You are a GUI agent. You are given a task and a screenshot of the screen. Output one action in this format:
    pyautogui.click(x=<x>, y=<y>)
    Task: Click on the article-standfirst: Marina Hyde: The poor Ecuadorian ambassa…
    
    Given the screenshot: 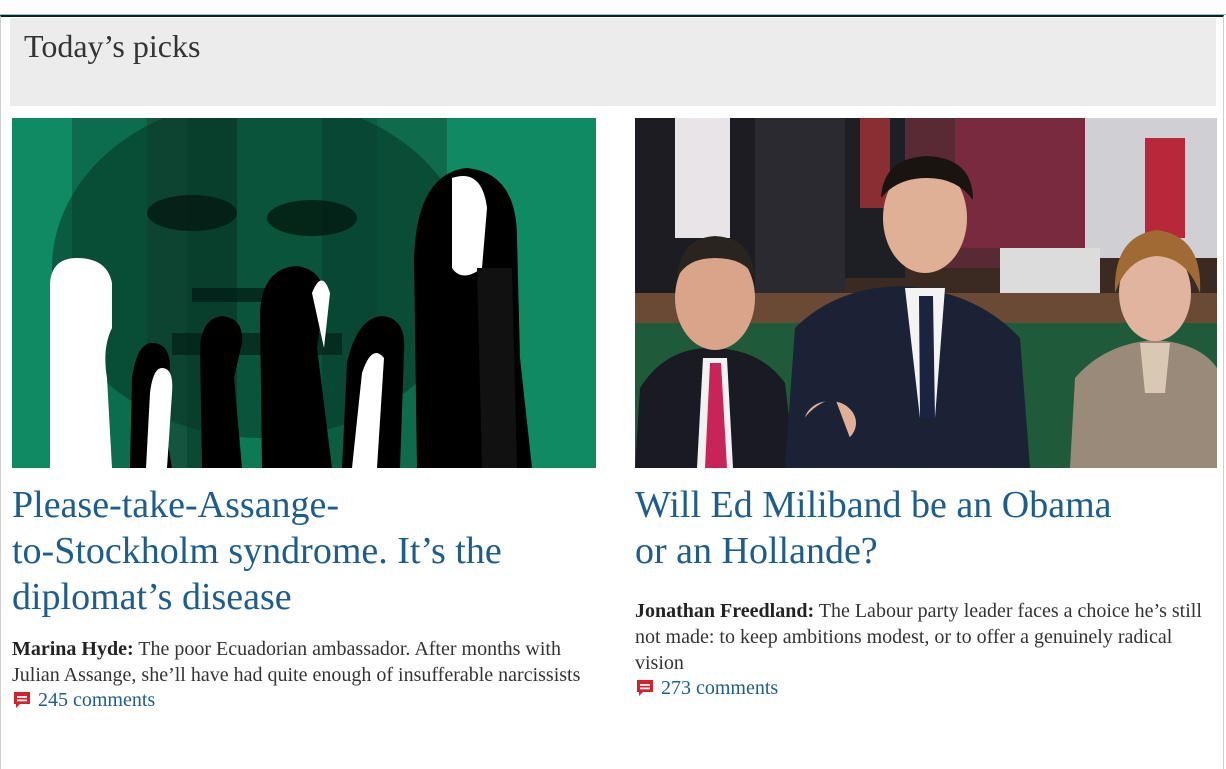 What is the action you would take?
    pyautogui.click(x=304, y=662)
    